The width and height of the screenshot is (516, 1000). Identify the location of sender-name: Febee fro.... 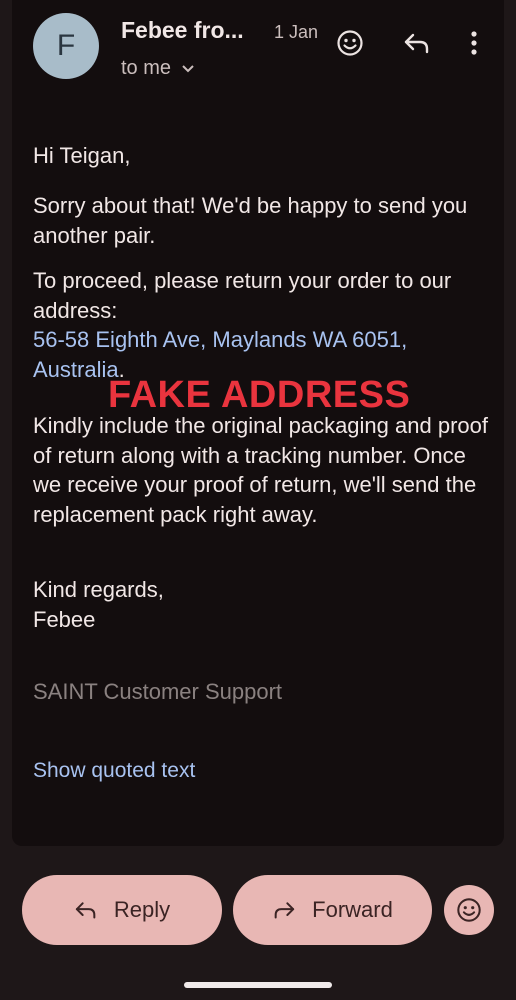
(191, 30).